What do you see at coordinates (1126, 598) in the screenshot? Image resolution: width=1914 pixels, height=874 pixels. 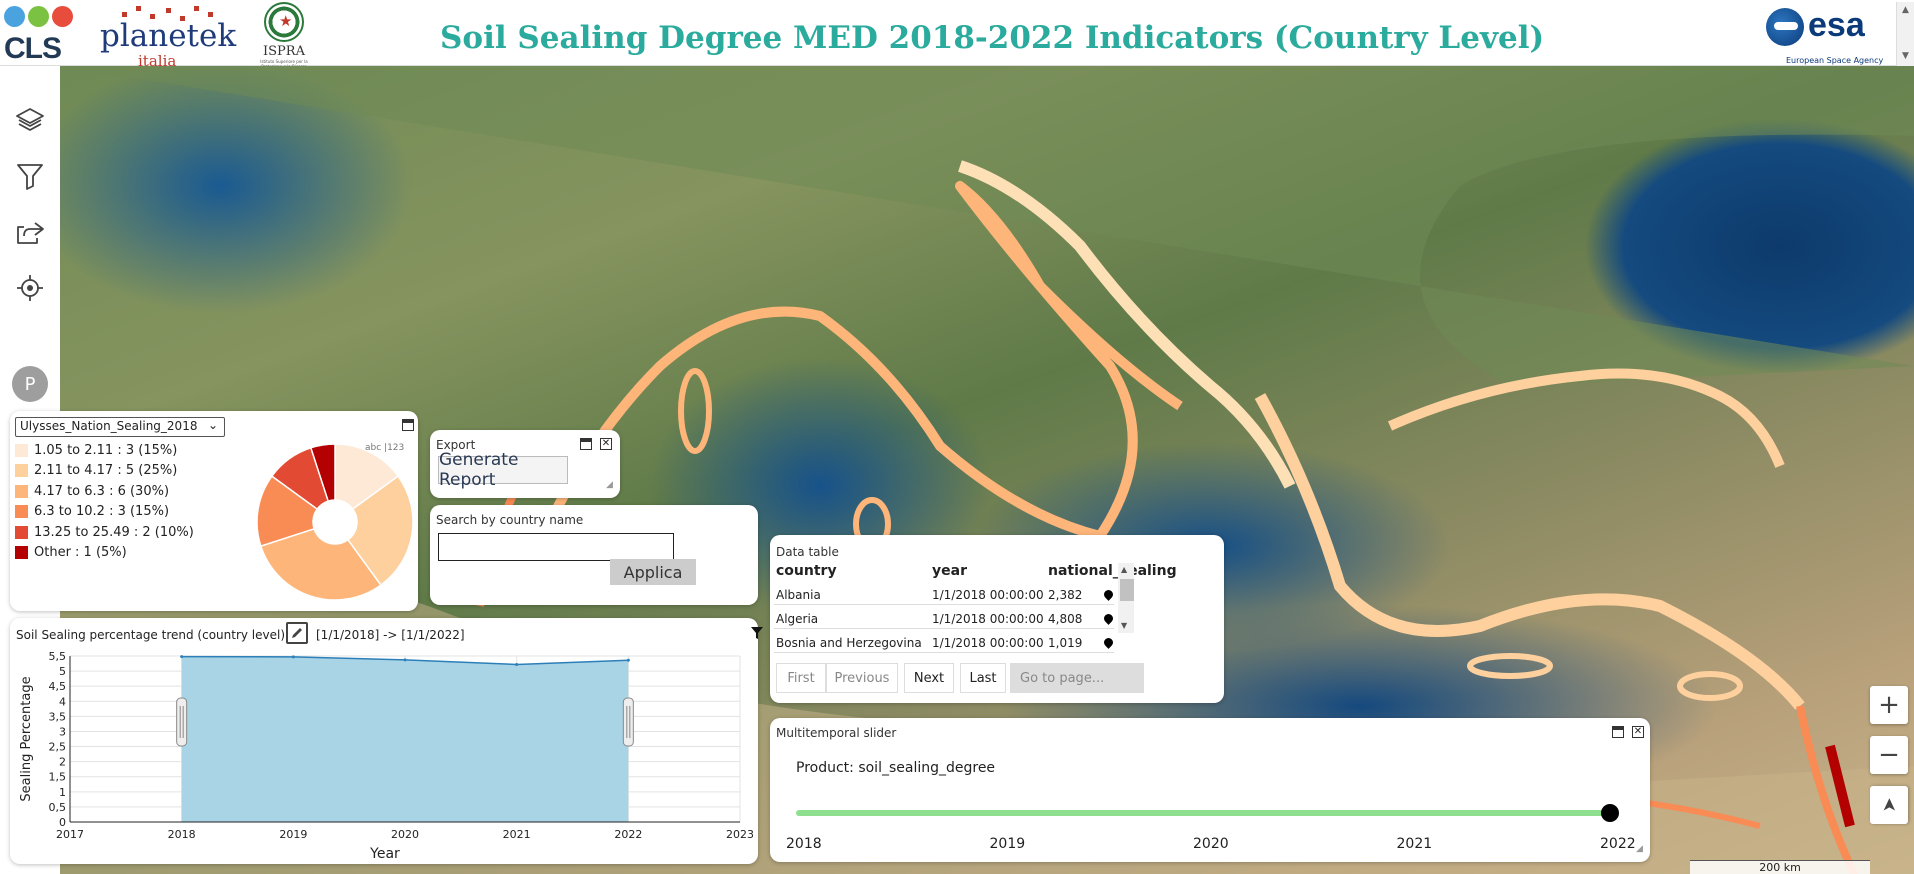 I see `table-scrollbar: ▲ ▼` at bounding box center [1126, 598].